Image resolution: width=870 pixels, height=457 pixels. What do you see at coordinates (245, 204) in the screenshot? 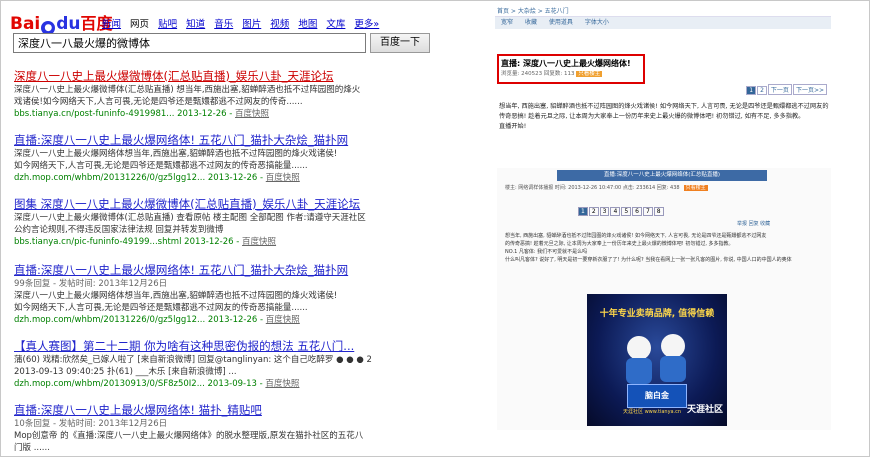
I see `result-title: 图集 深度八一八史上最火爆微博体(汇总贴直播)_娱乐八卦_天涯论坛` at bounding box center [245, 204].